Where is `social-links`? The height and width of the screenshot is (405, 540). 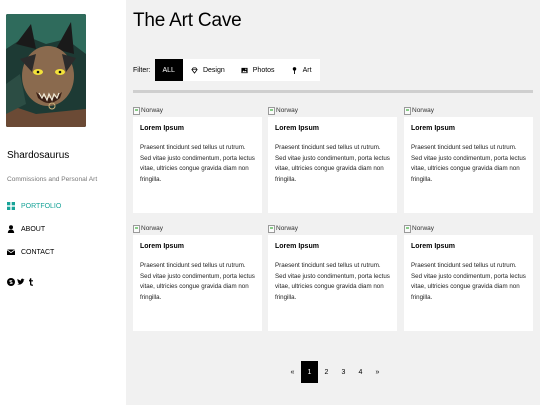
social-links is located at coordinates (21, 283).